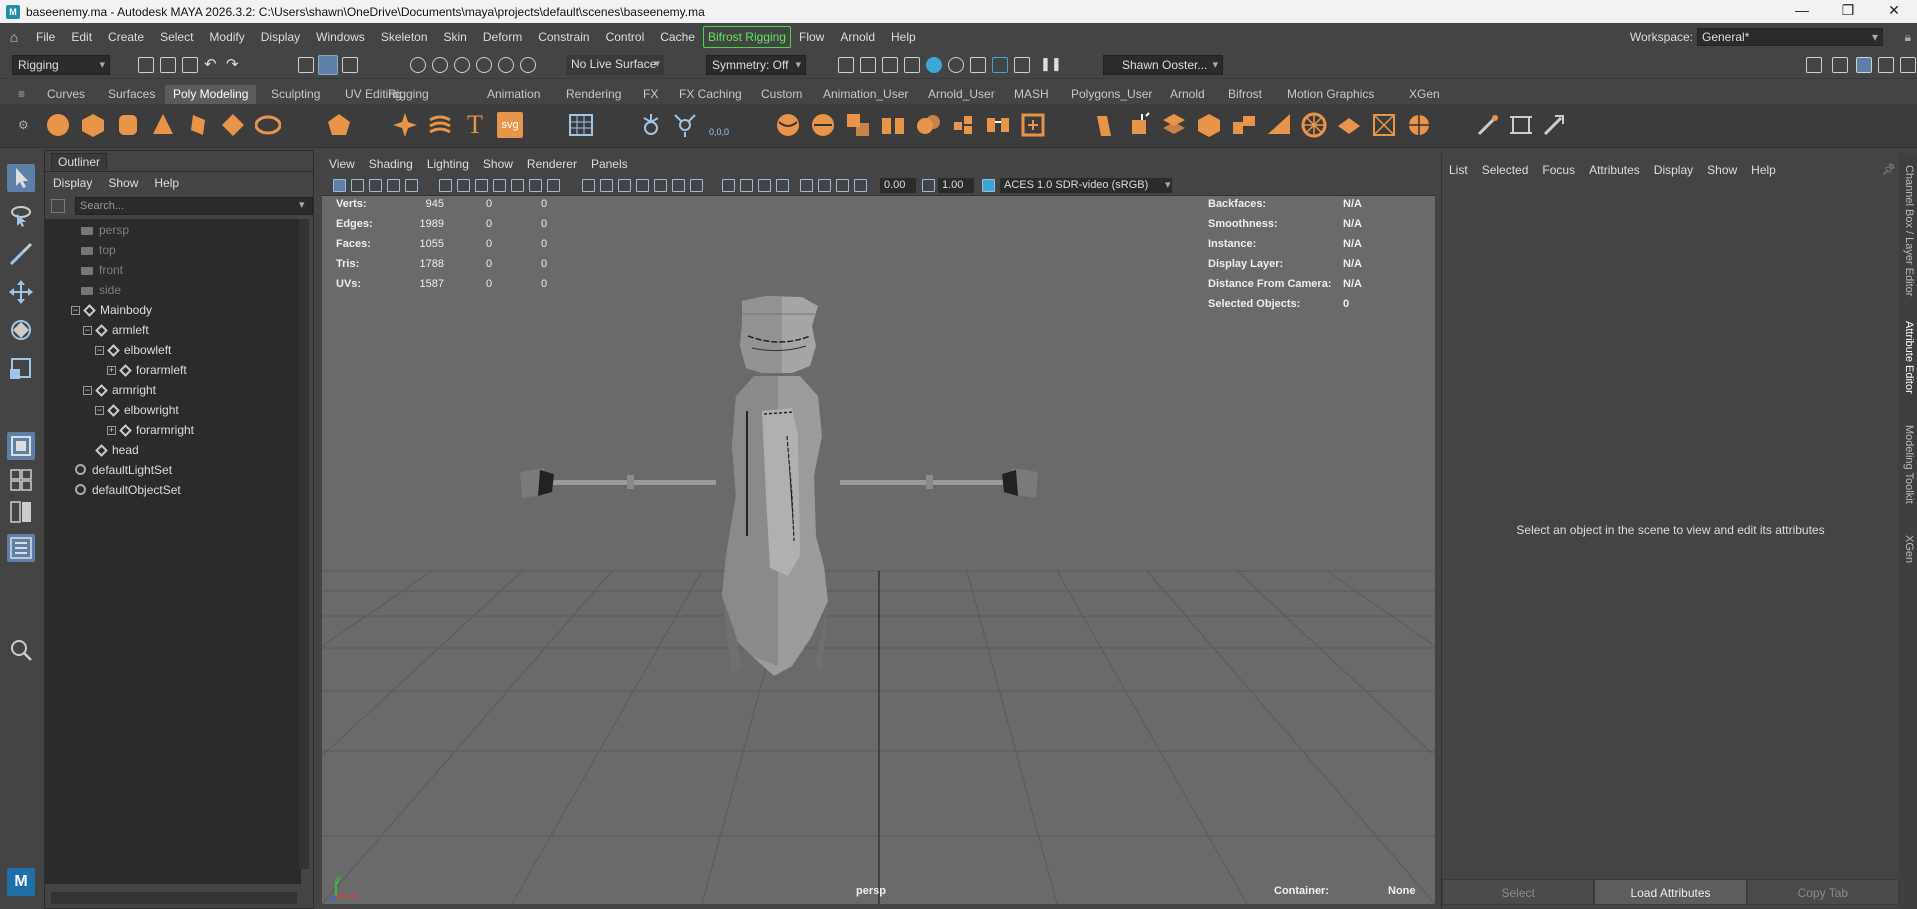 The height and width of the screenshot is (909, 1917). I want to click on snap-pivot-icon, so click(528, 65).